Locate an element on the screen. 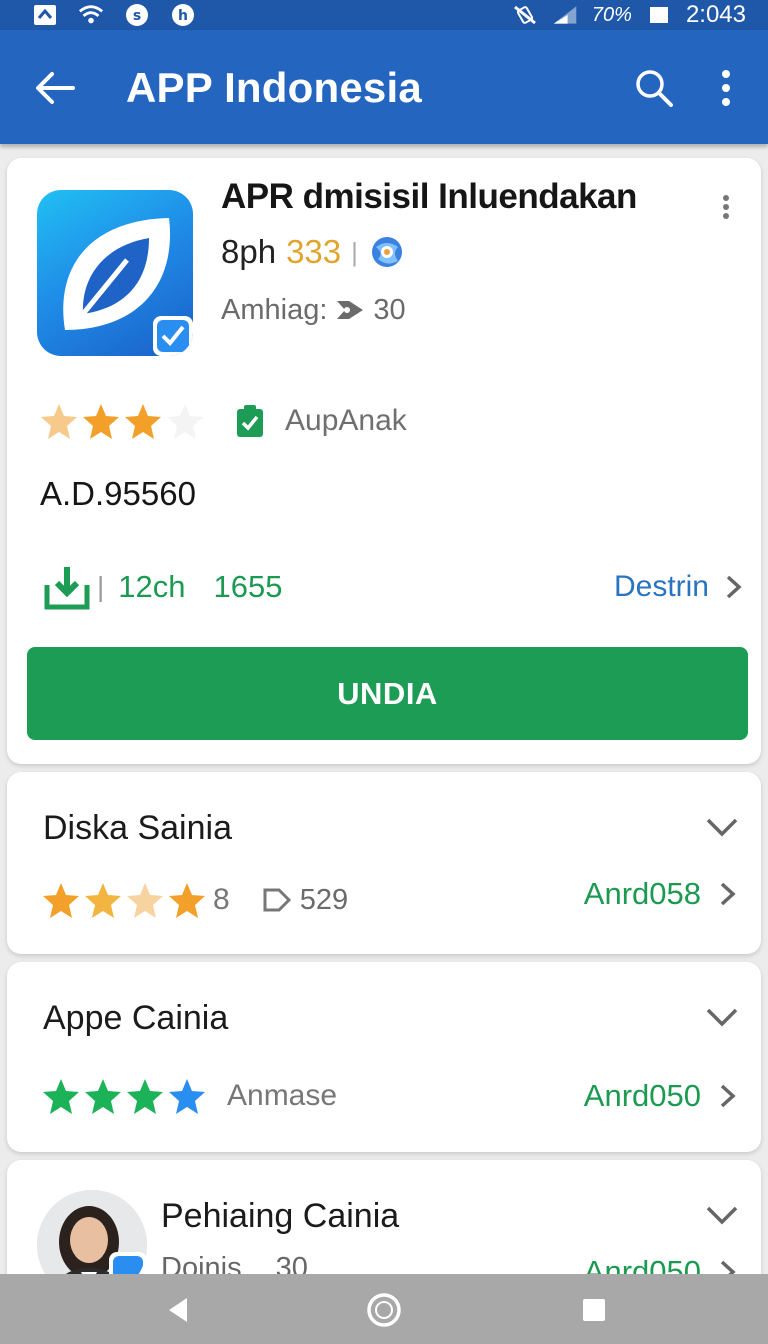 The height and width of the screenshot is (1344, 768). list-item-link: Anrd050 is located at coordinates (660, 1096).